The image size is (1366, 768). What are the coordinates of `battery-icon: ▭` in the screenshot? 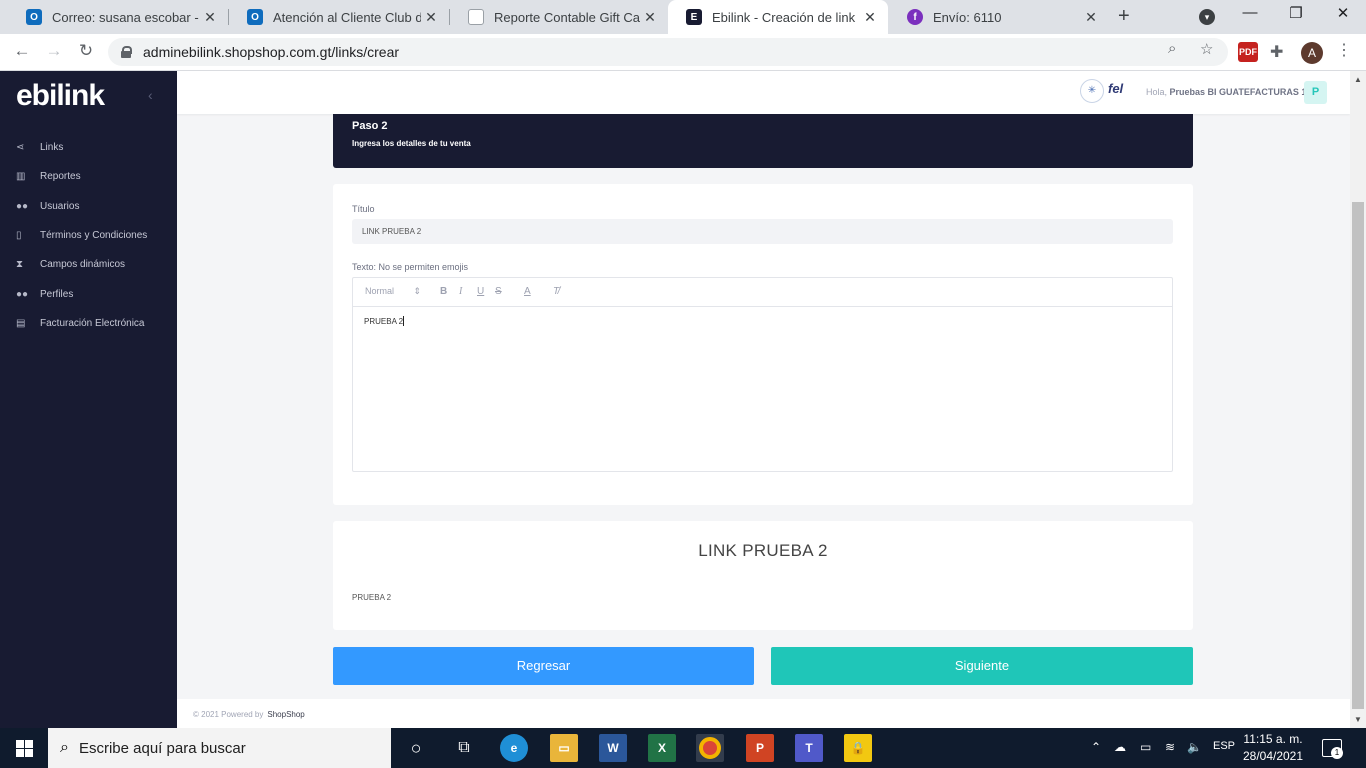 It's located at (1145, 747).